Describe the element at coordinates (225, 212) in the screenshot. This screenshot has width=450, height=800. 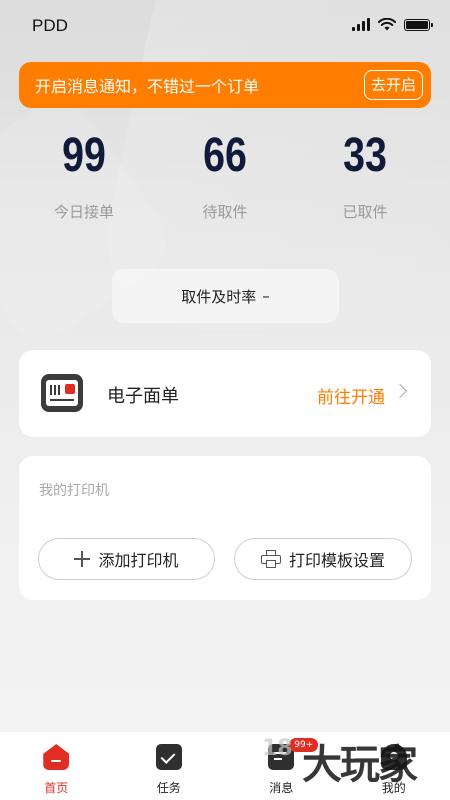
I see `stat-label: 待取件` at that location.